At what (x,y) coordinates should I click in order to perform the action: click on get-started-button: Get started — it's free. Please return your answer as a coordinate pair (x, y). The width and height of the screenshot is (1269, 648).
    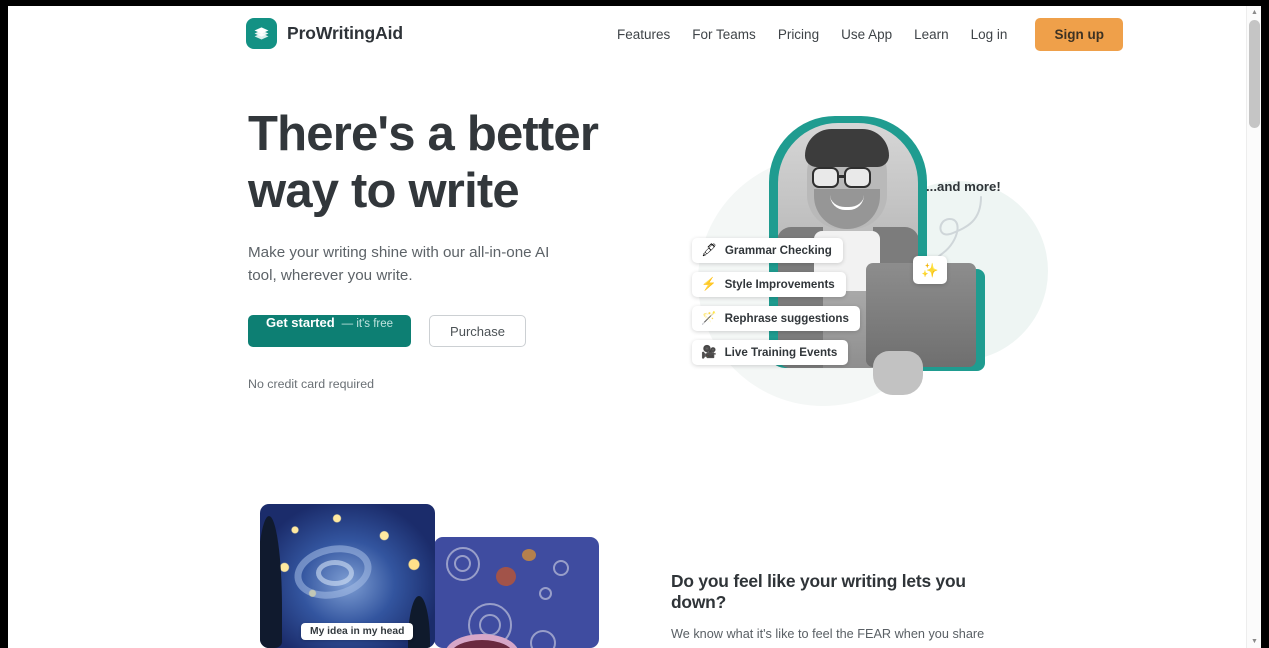
    Looking at the image, I should click on (330, 331).